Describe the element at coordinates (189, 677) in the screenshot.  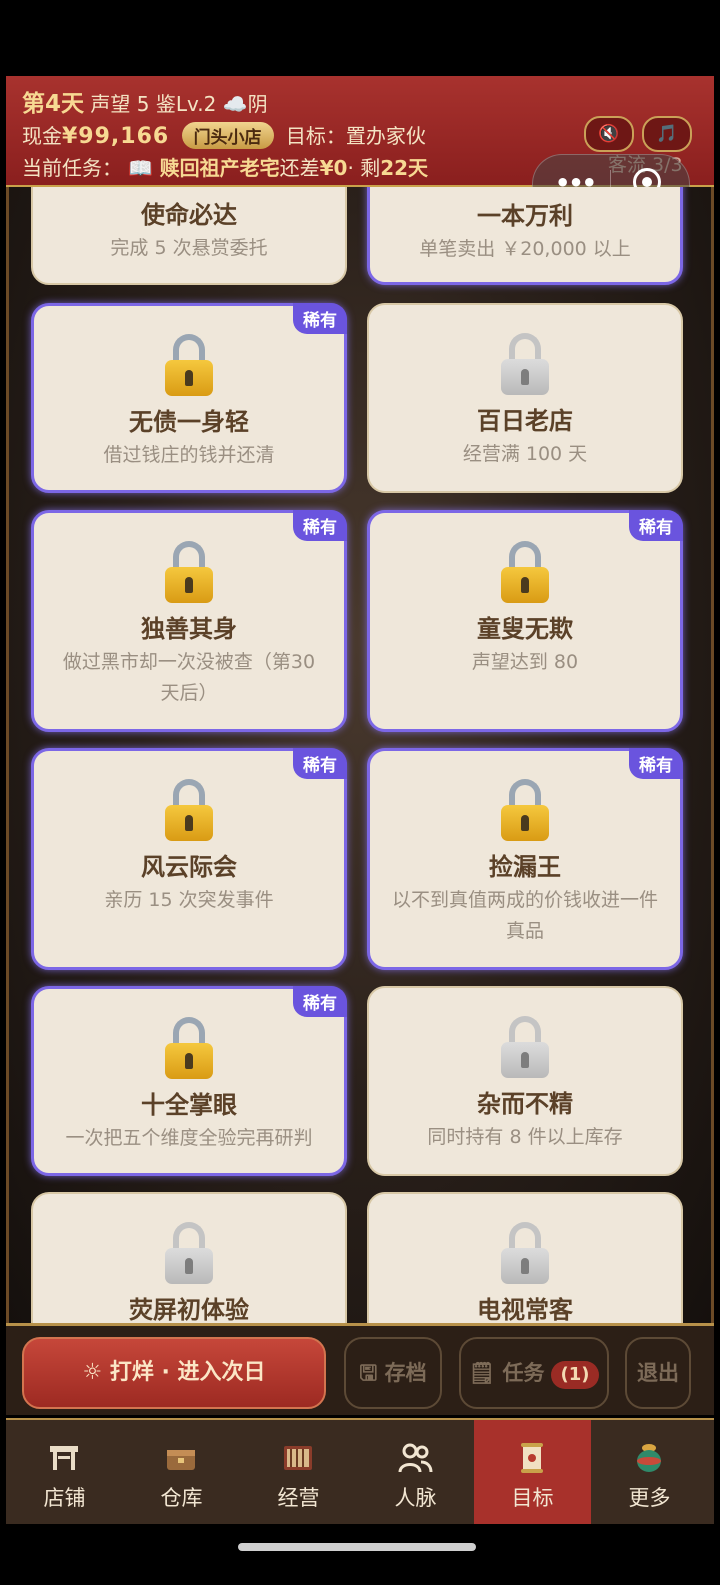
I see `achievement-desc: 做过黑市却一次没被查（第30天后）` at that location.